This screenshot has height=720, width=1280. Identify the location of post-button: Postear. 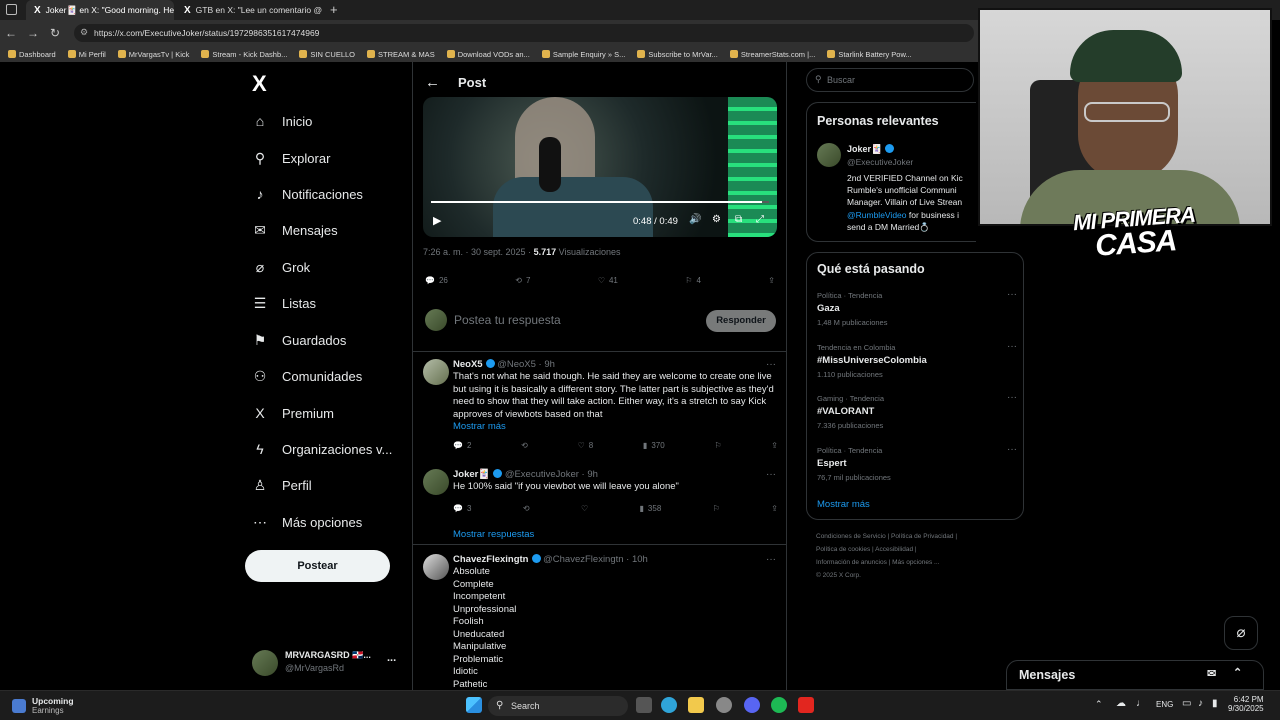
(317, 566).